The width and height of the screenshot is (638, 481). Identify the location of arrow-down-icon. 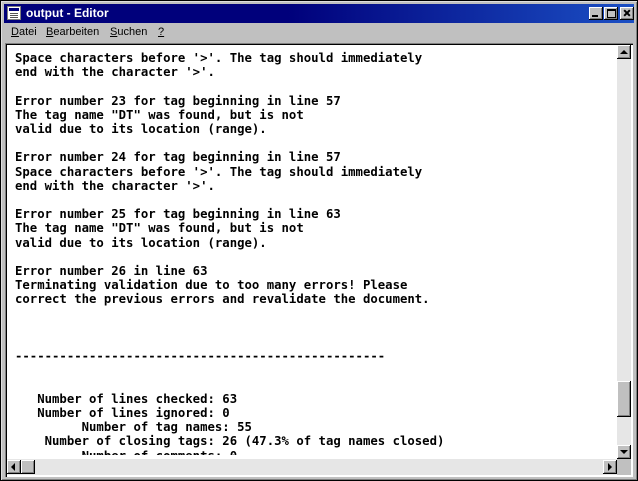
(624, 452).